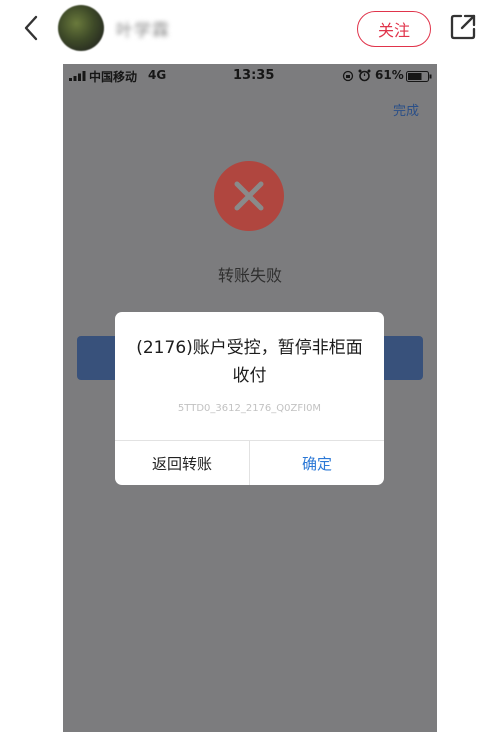  What do you see at coordinates (250, 28) in the screenshot?
I see `app-header: 叶学霖 关注` at bounding box center [250, 28].